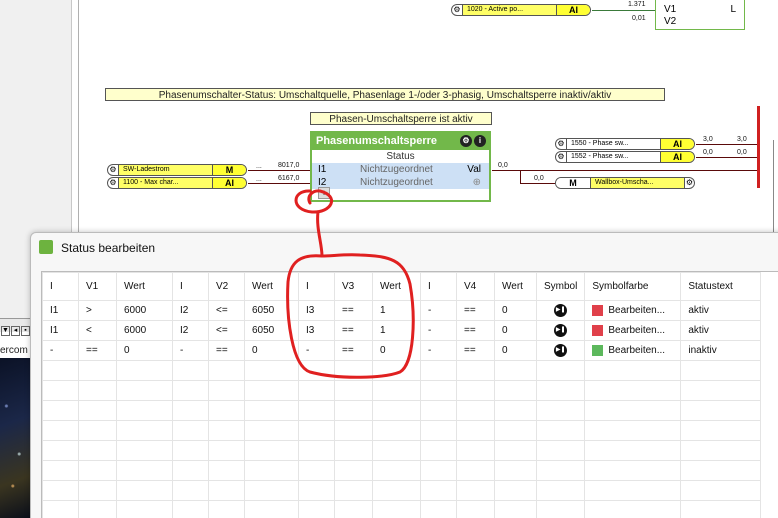 The height and width of the screenshot is (518, 778). I want to click on table-cell: >, so click(97, 310).